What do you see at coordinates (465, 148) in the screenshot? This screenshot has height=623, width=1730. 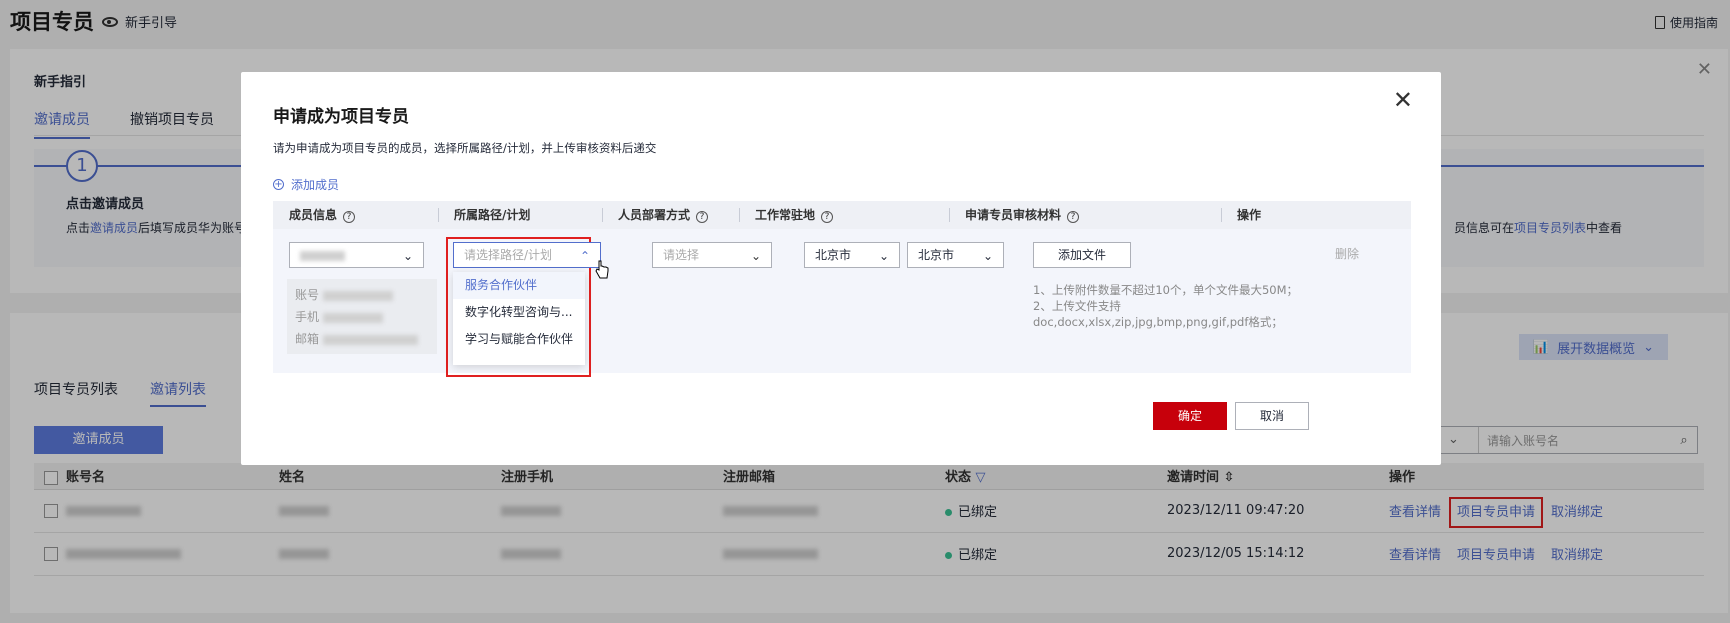 I see `dialog-subtitle: 请为申请成为项目专员的成员，选择所属路径/计划，并上传审核资料后递交` at bounding box center [465, 148].